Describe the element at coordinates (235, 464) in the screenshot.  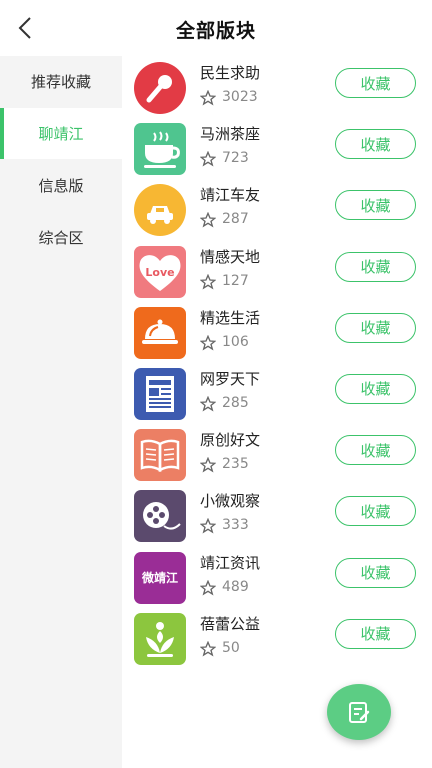
I see `favorite-count: 235` at that location.